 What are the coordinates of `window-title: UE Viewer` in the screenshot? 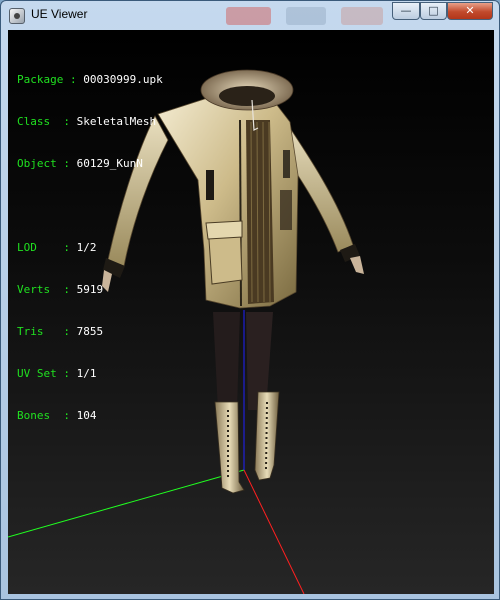 It's located at (59, 14).